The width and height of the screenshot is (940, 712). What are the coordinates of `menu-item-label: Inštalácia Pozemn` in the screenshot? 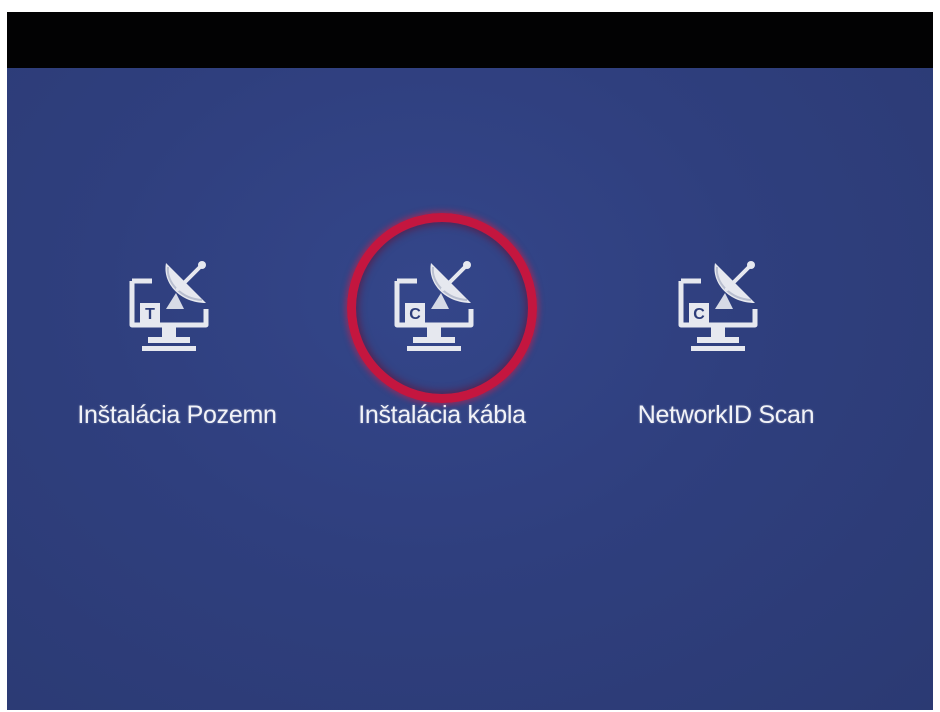 It's located at (177, 415).